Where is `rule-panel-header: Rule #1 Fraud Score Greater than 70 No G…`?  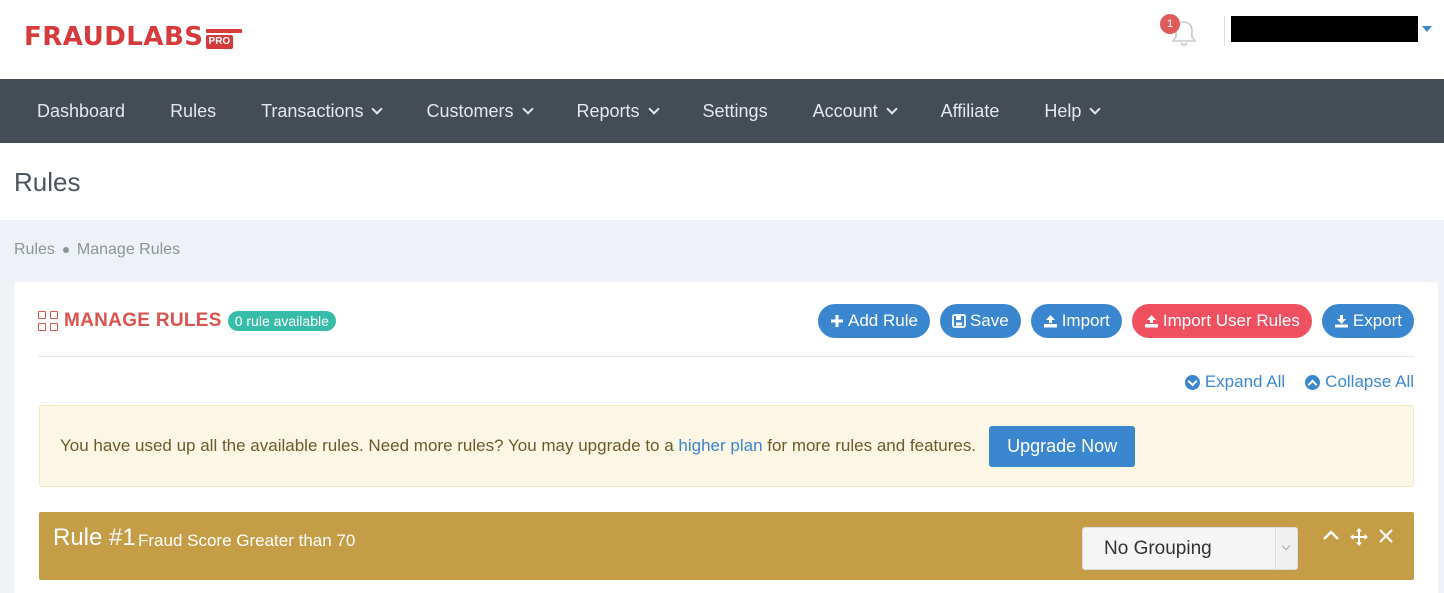 rule-panel-header: Rule #1 Fraud Score Greater than 70 No G… is located at coordinates (726, 546).